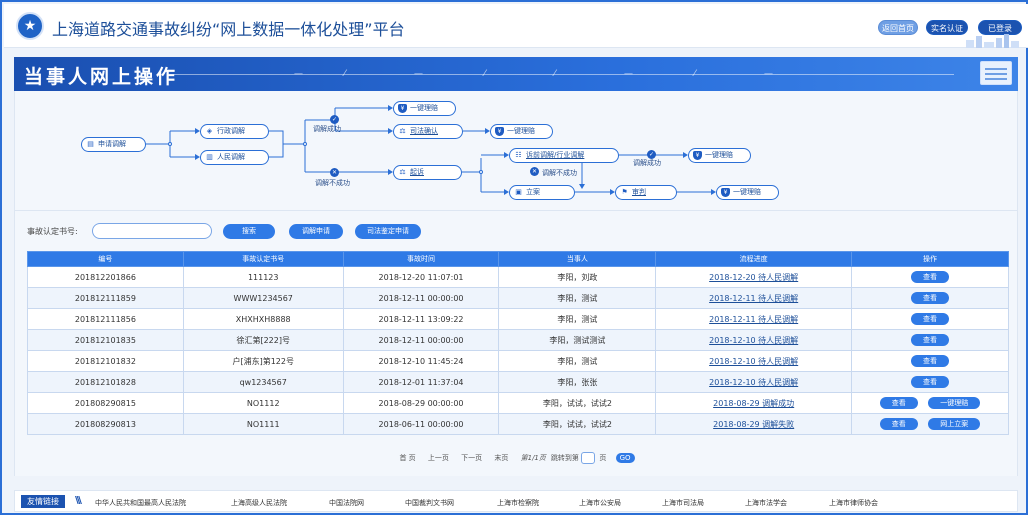 This screenshot has height=515, width=1028. What do you see at coordinates (263, 277) in the screenshot?
I see `cell-cert: 111123` at bounding box center [263, 277].